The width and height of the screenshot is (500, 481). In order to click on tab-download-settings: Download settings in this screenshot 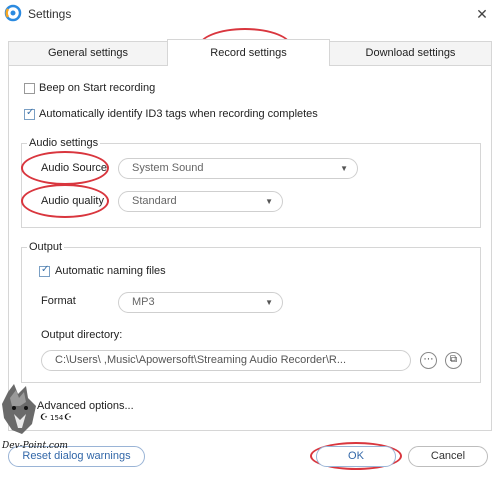, I will do `click(410, 53)`.